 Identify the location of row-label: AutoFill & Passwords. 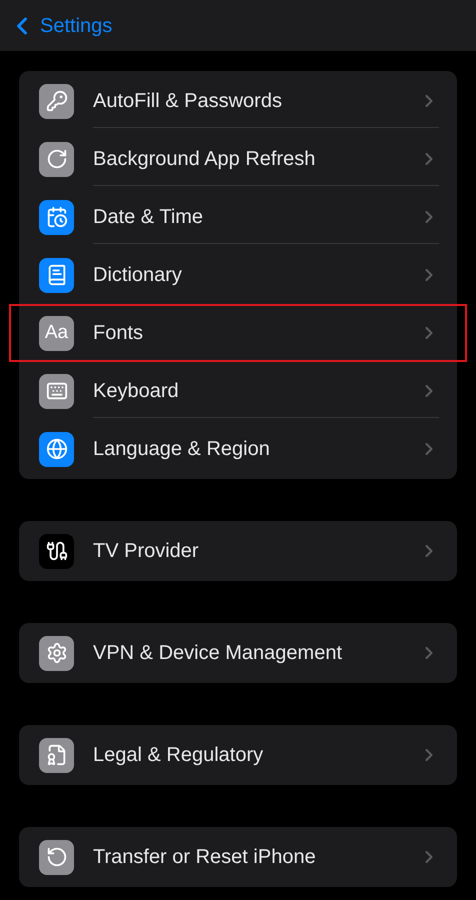
(188, 101).